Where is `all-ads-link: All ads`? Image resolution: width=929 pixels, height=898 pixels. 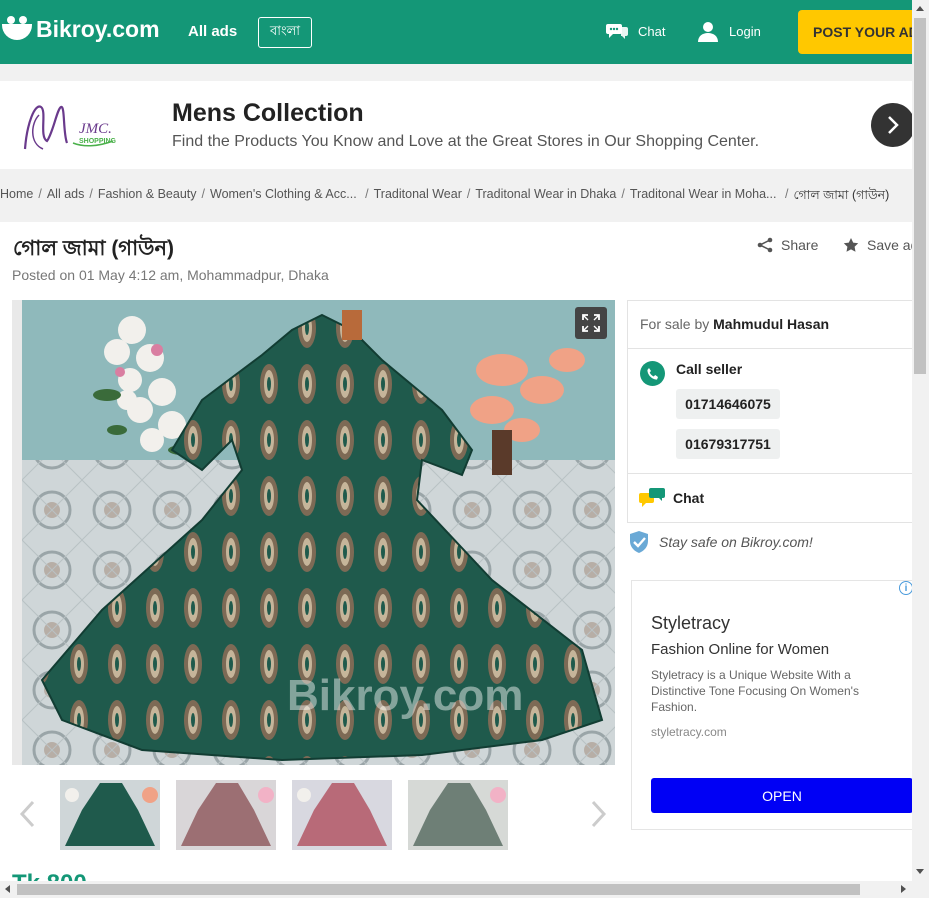 all-ads-link: All ads is located at coordinates (212, 31).